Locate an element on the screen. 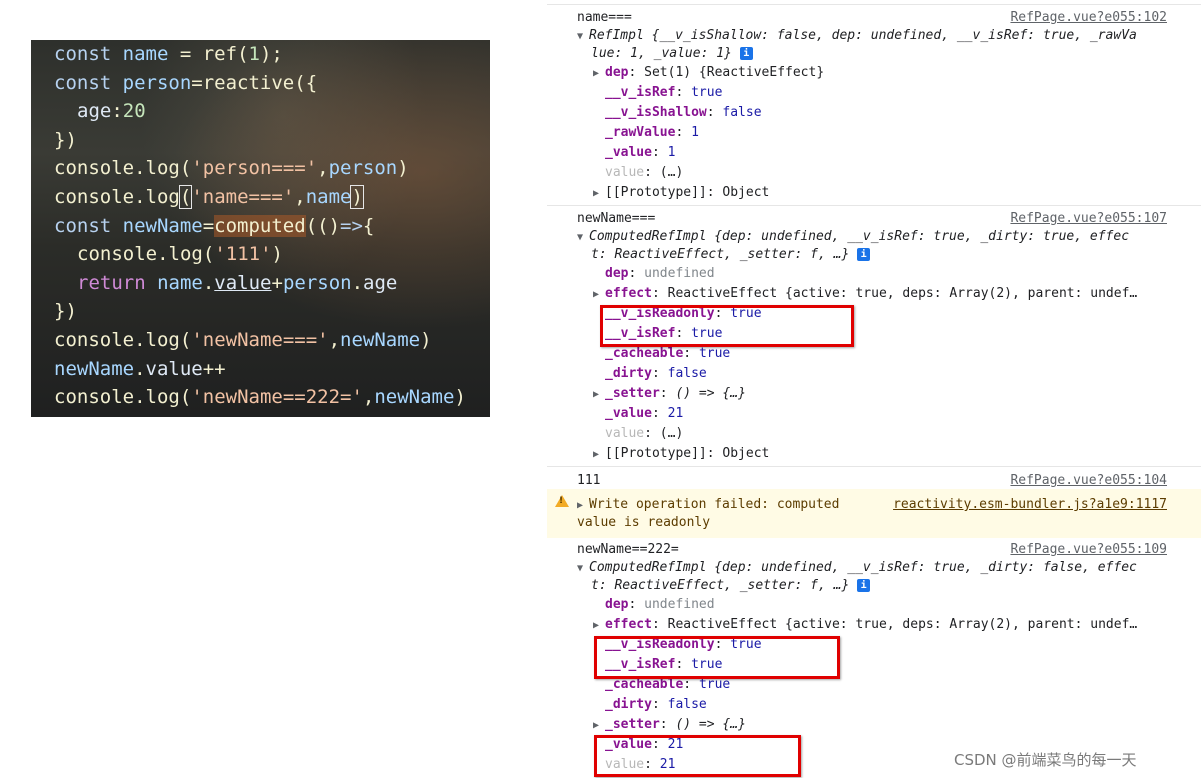 Image resolution: width=1201 pixels, height=778 pixels. code-token: { is located at coordinates (368, 225).